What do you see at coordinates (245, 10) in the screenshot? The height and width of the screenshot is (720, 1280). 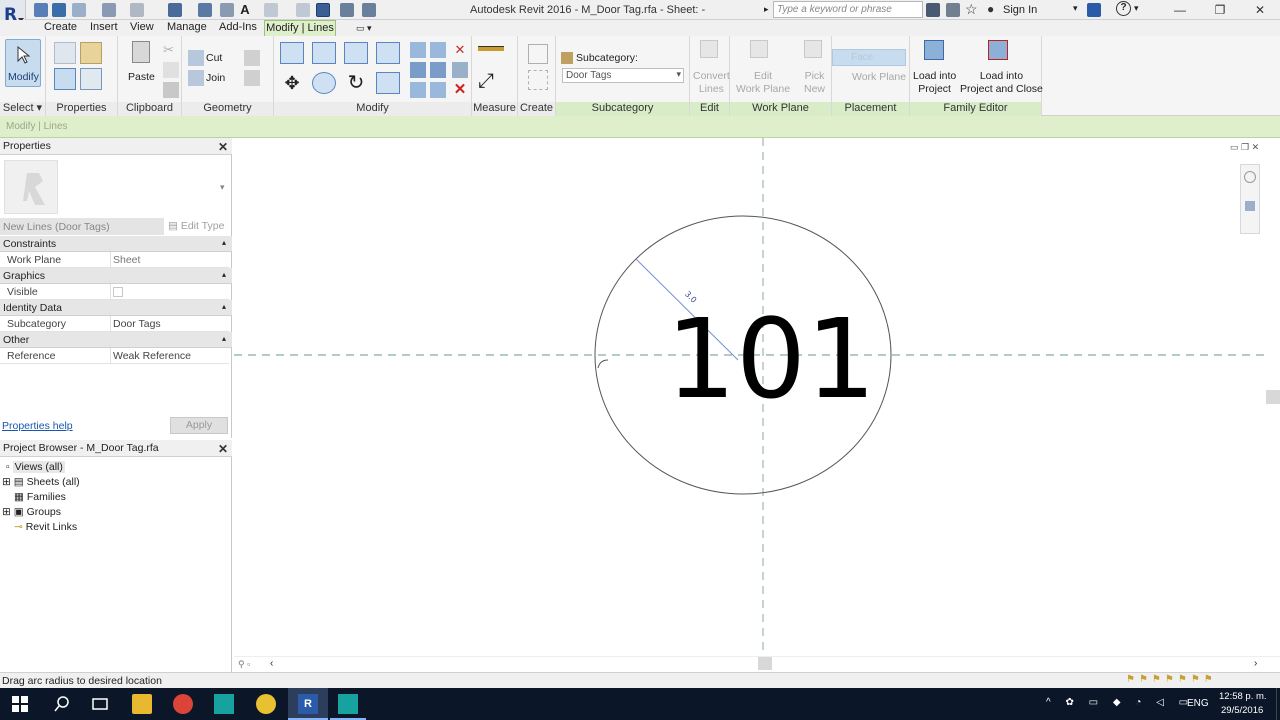 I see `text-icon: A` at bounding box center [245, 10].